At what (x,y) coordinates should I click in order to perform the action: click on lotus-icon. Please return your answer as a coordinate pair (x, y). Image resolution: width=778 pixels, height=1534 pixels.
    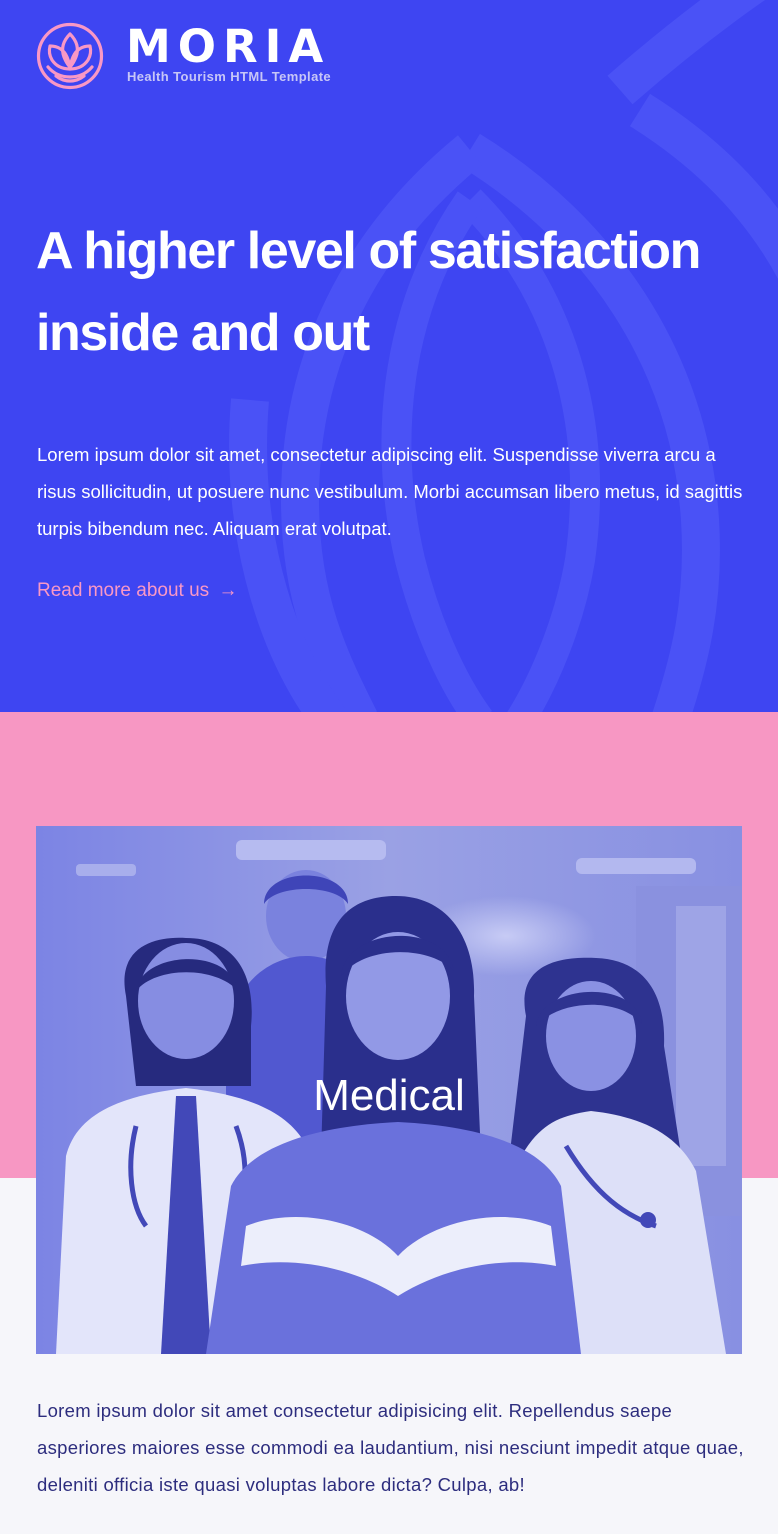
    Looking at the image, I should click on (70, 56).